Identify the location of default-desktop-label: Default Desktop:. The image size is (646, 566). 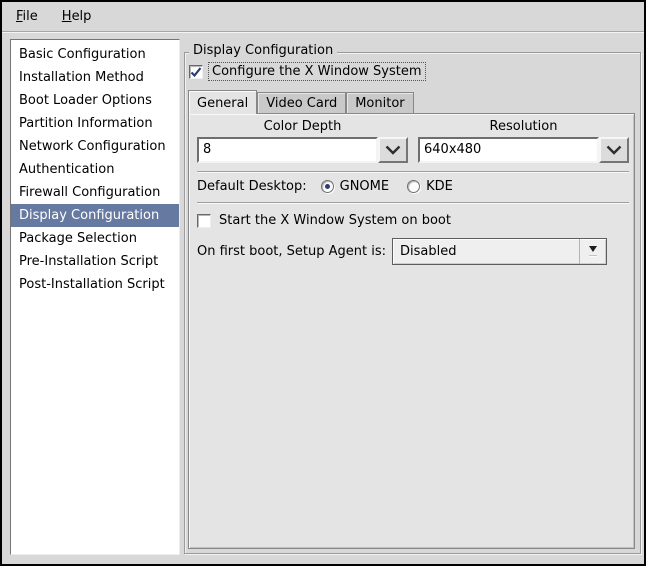
(252, 186).